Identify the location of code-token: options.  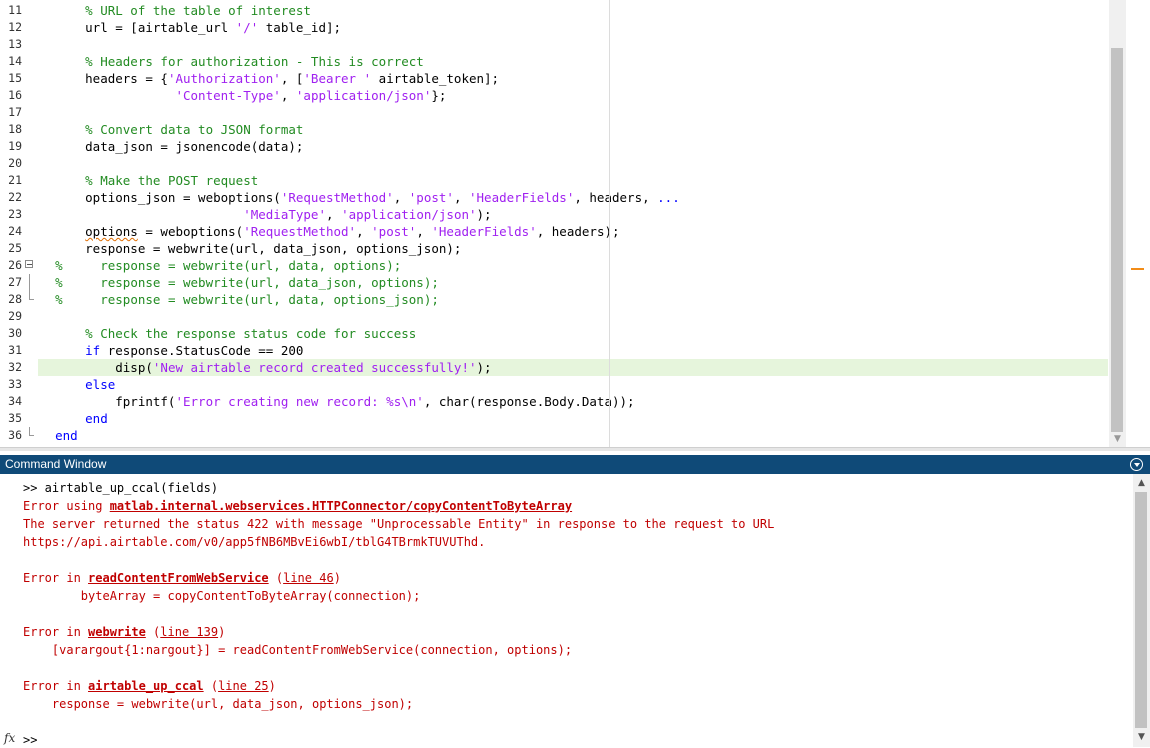
(111, 231).